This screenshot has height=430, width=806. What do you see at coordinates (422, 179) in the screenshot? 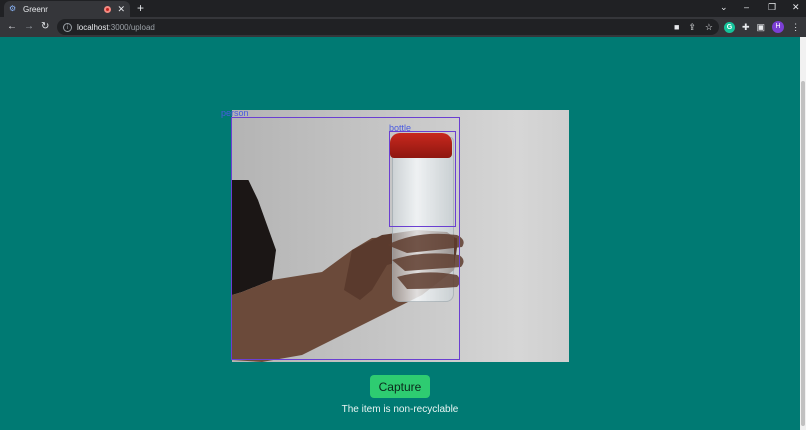
I see `detection-box-bottle` at bounding box center [422, 179].